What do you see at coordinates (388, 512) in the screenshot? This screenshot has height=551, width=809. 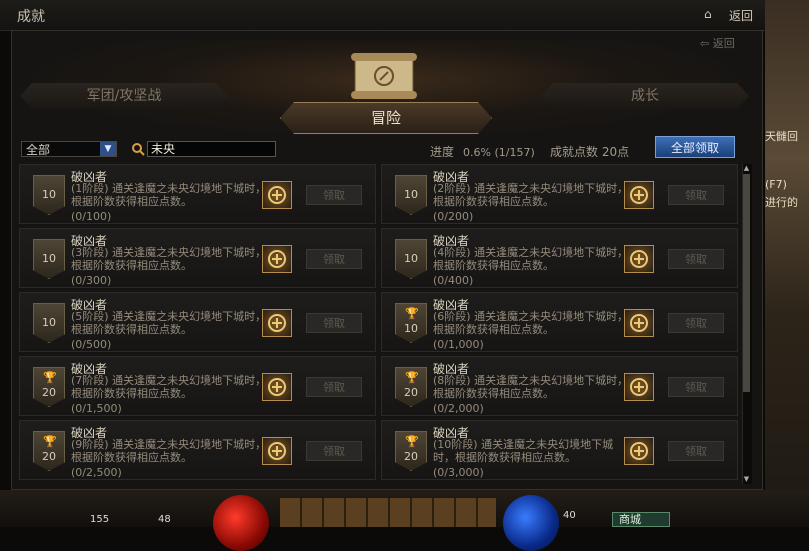 I see `skill-slots` at bounding box center [388, 512].